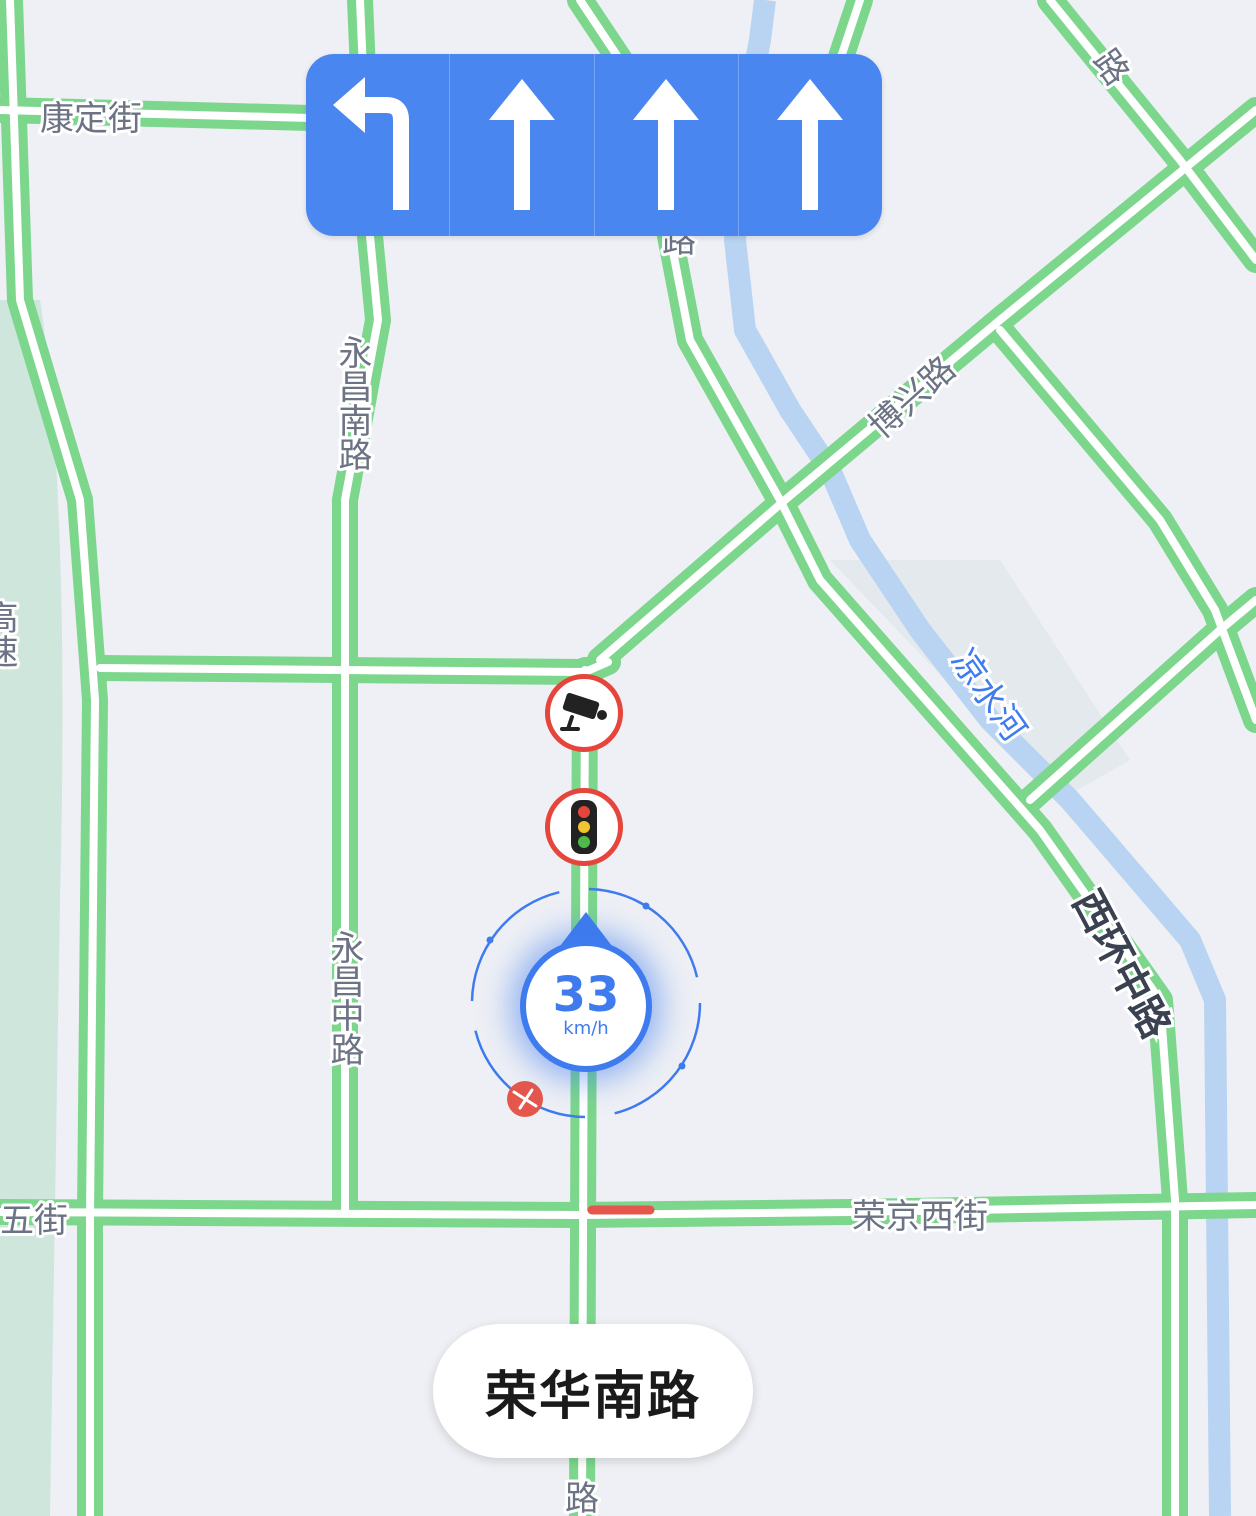  Describe the element at coordinates (91, 119) in the screenshot. I see `label-kangding-street: 康定街` at that location.